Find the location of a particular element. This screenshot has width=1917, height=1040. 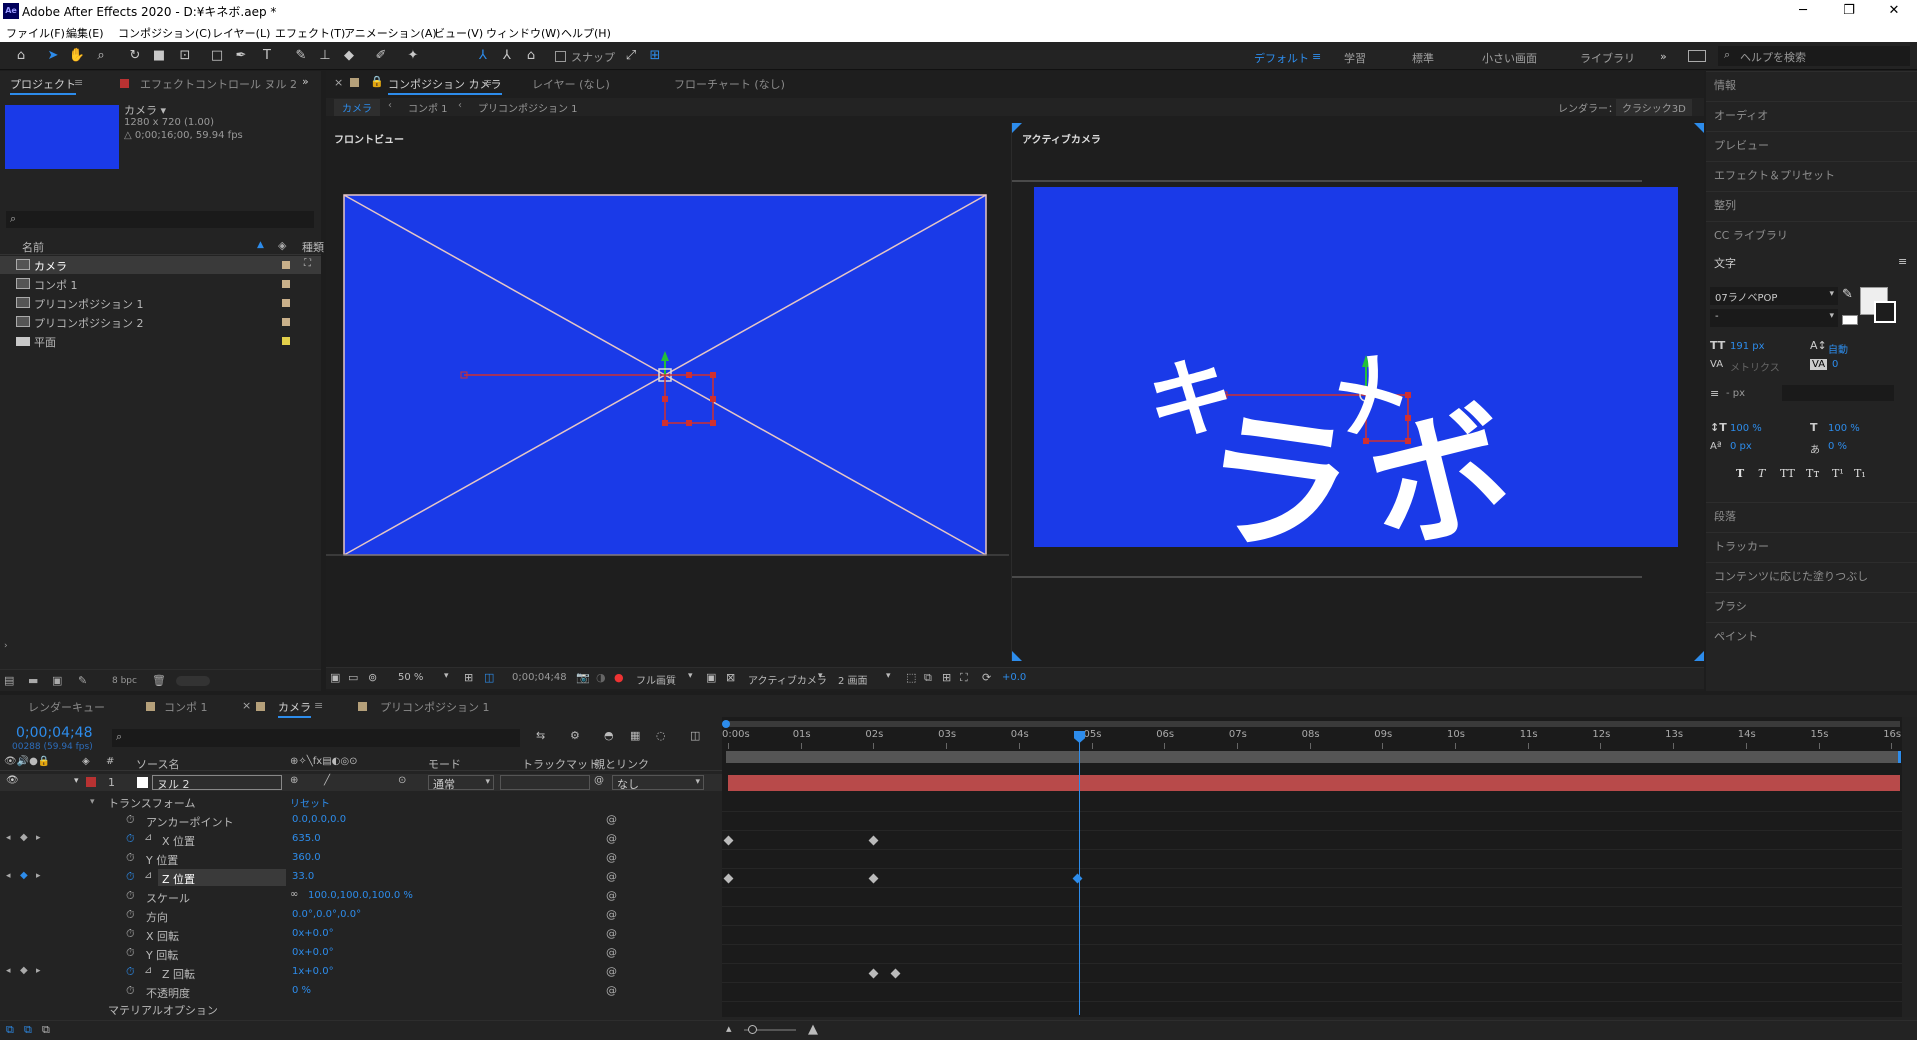

property-value: 360.0 is located at coordinates (306, 857).